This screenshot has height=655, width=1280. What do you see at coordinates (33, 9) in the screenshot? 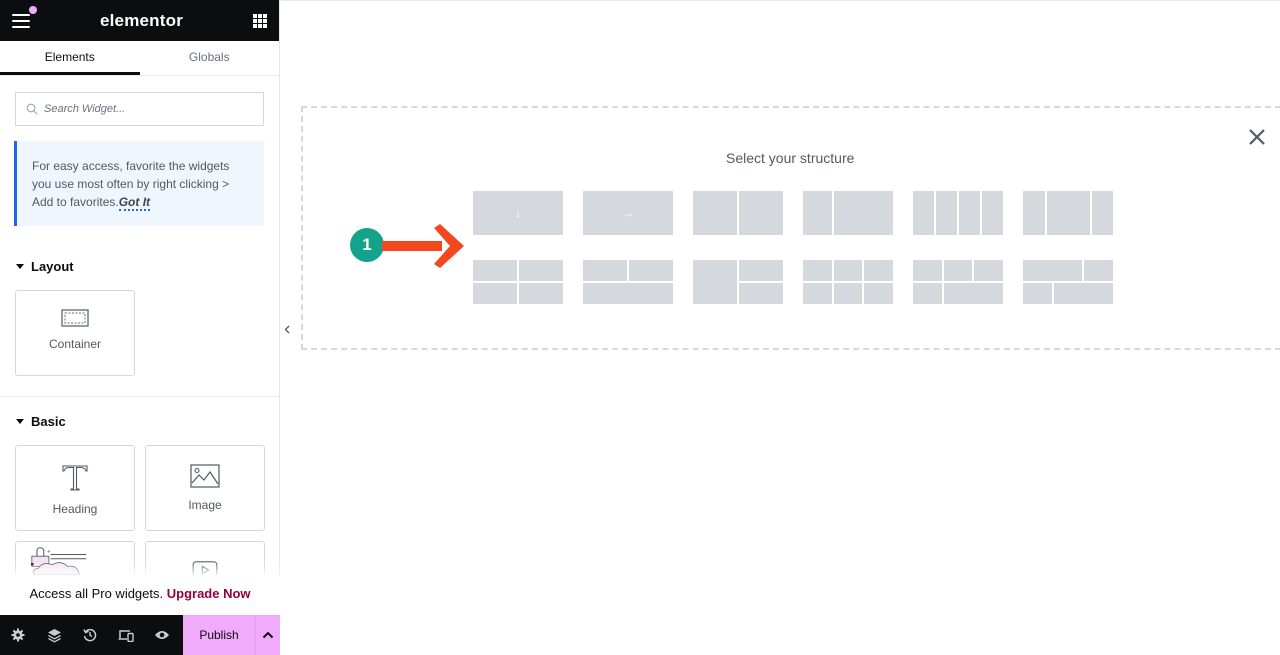
I see `notification-dot` at bounding box center [33, 9].